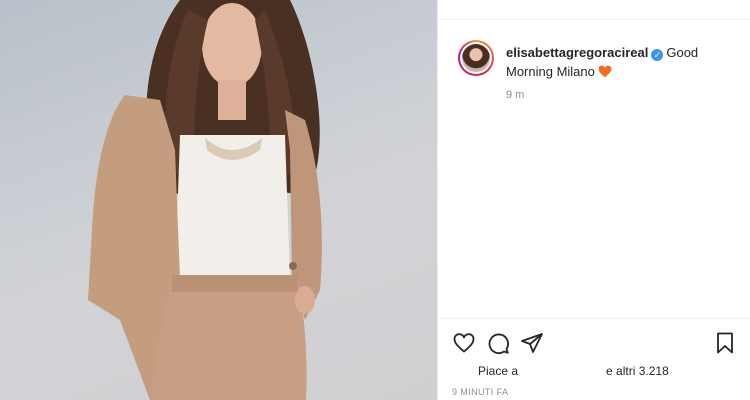 This screenshot has width=750, height=400. Describe the element at coordinates (480, 392) in the screenshot. I see `post-date: 9 MINUTI FA` at that location.